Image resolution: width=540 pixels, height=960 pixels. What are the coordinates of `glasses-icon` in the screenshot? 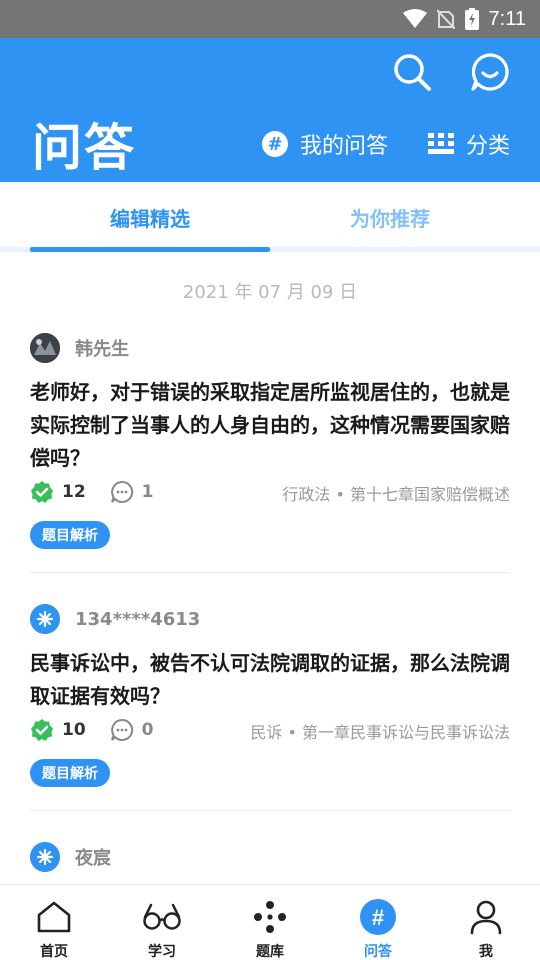 It's located at (162, 917).